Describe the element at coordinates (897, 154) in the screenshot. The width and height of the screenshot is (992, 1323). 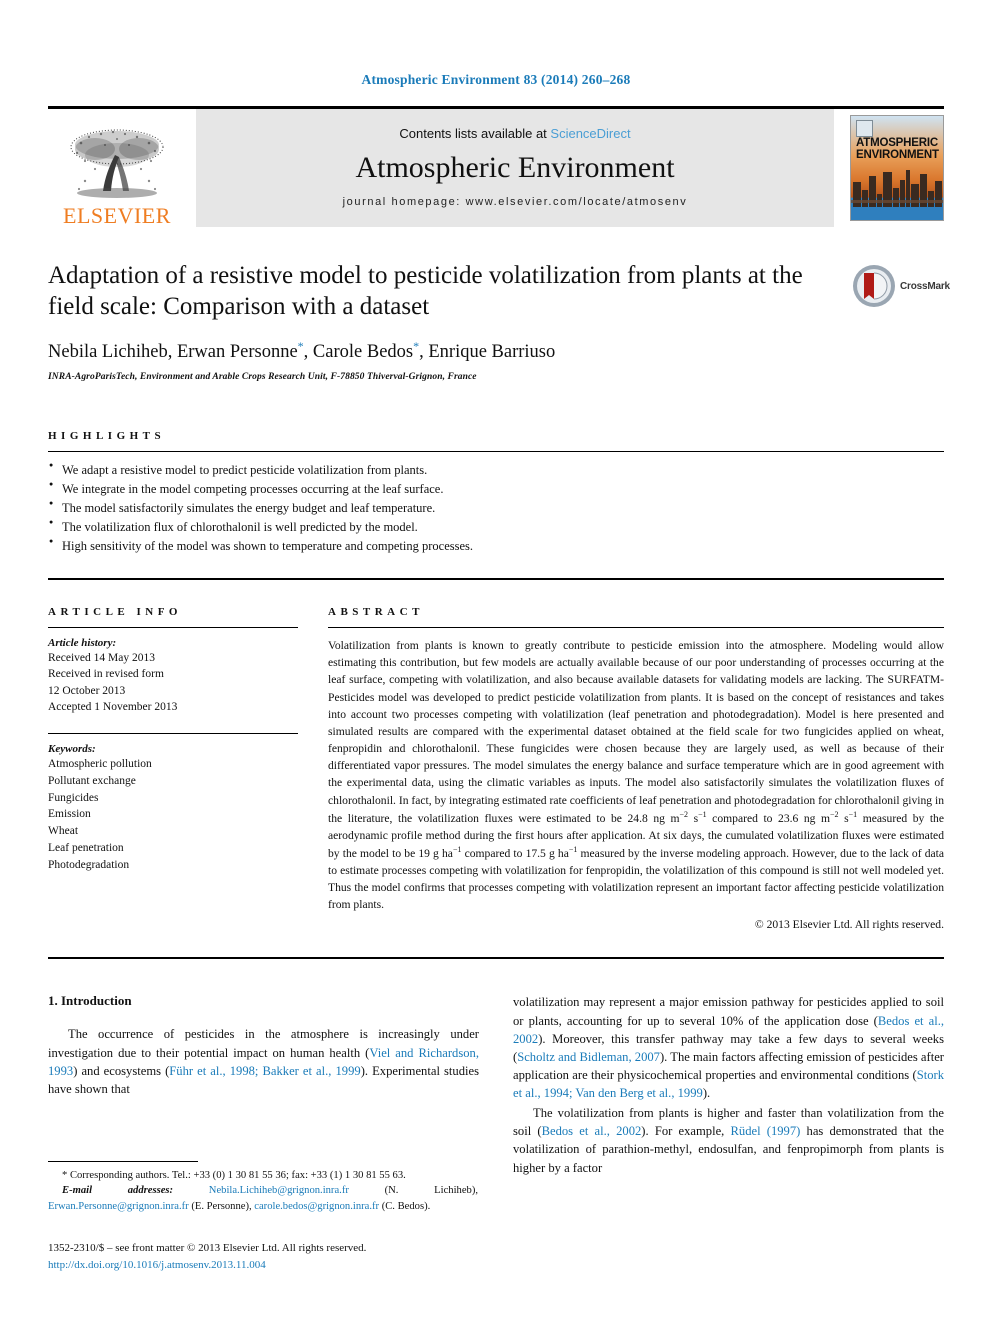
I see `cover-title-line-2: ENVIRONMENT` at that location.